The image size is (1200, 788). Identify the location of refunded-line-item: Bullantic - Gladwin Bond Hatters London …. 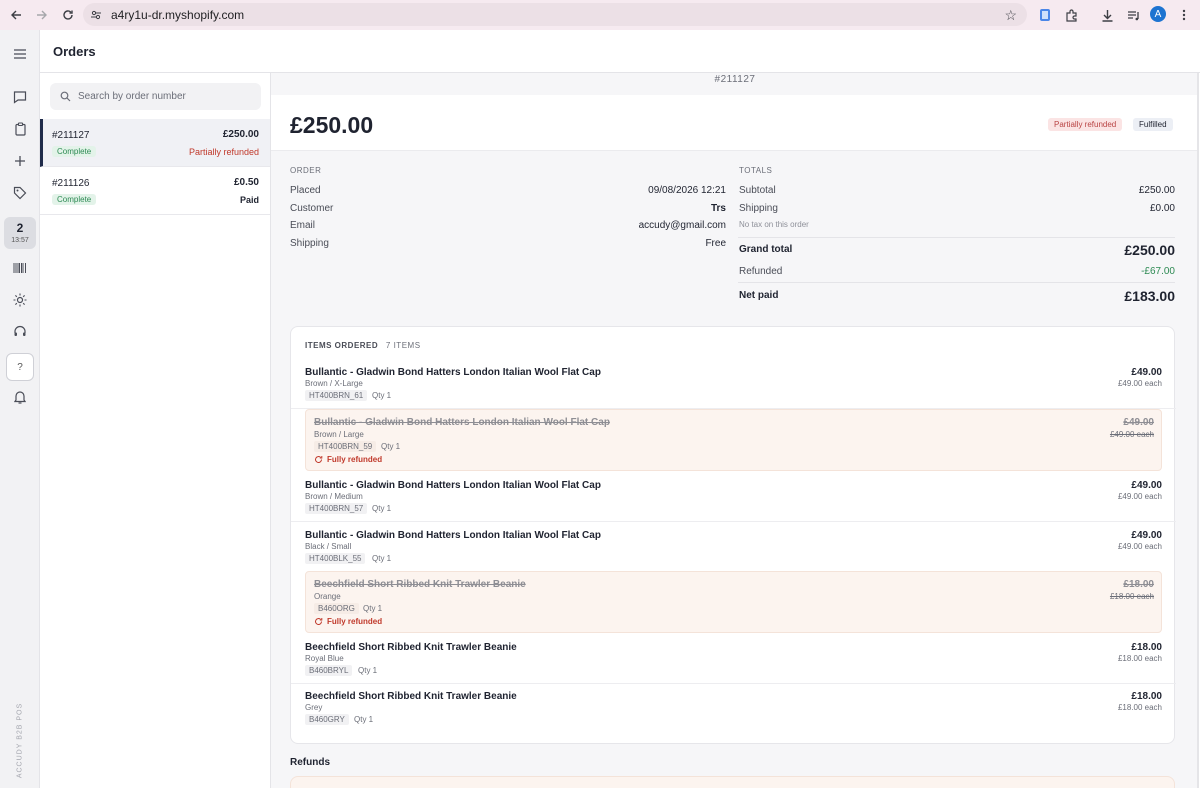
(733, 440).